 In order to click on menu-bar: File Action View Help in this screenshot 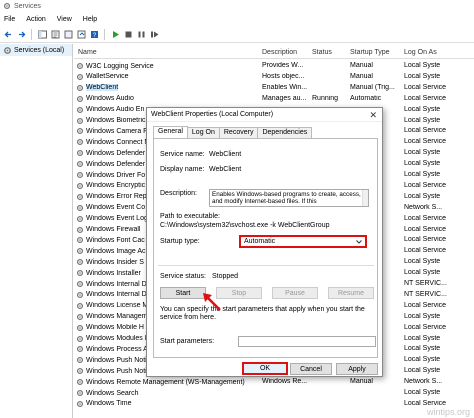, I will do `click(237, 19)`.